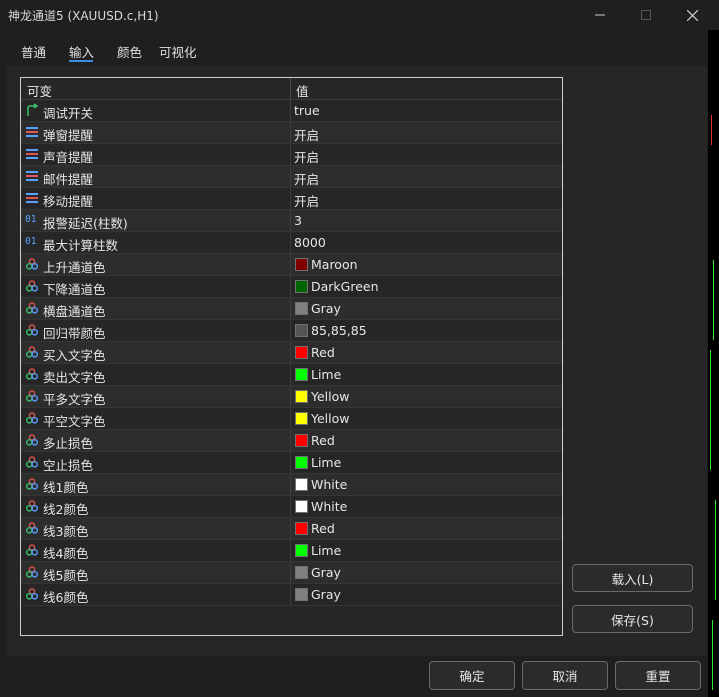 The width and height of the screenshot is (719, 697). What do you see at coordinates (68, 157) in the screenshot?
I see `variable-label: 声音提醒` at bounding box center [68, 157].